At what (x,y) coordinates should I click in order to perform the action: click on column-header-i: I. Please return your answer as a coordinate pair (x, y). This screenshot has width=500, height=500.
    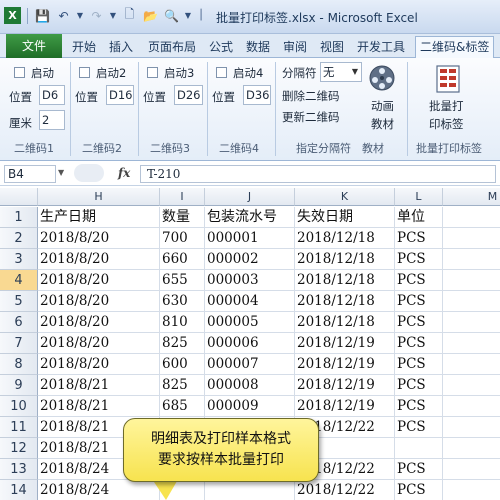
    Looking at the image, I should click on (182, 197).